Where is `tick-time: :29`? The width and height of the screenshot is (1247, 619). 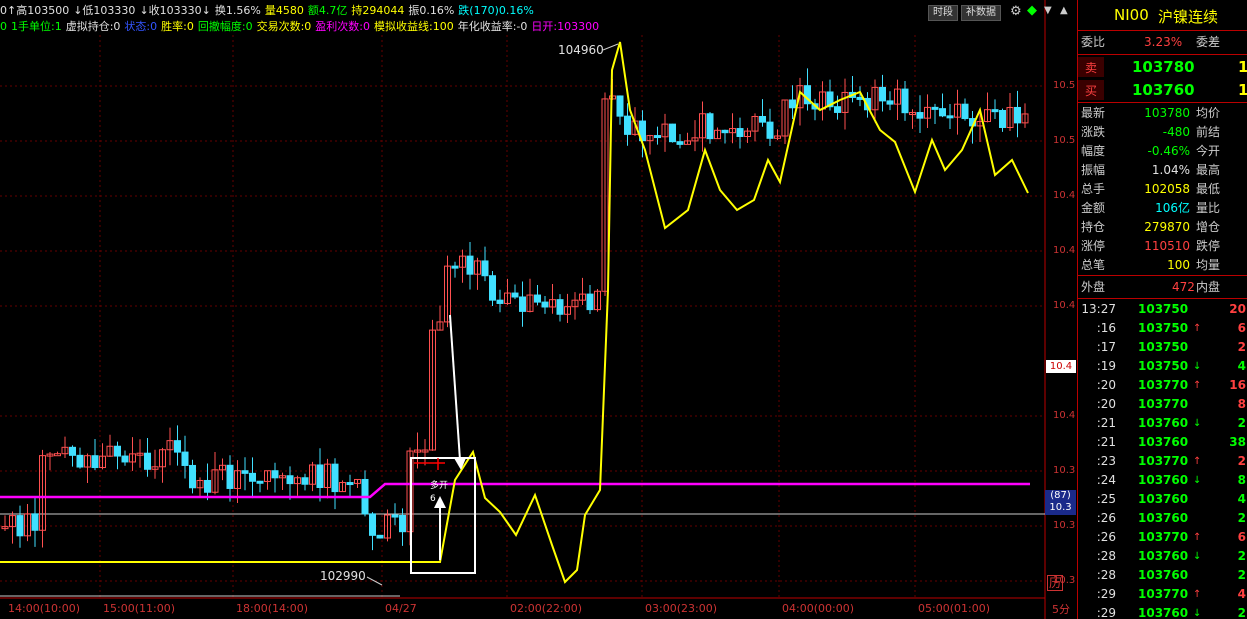 tick-time: :29 is located at coordinates (1106, 594).